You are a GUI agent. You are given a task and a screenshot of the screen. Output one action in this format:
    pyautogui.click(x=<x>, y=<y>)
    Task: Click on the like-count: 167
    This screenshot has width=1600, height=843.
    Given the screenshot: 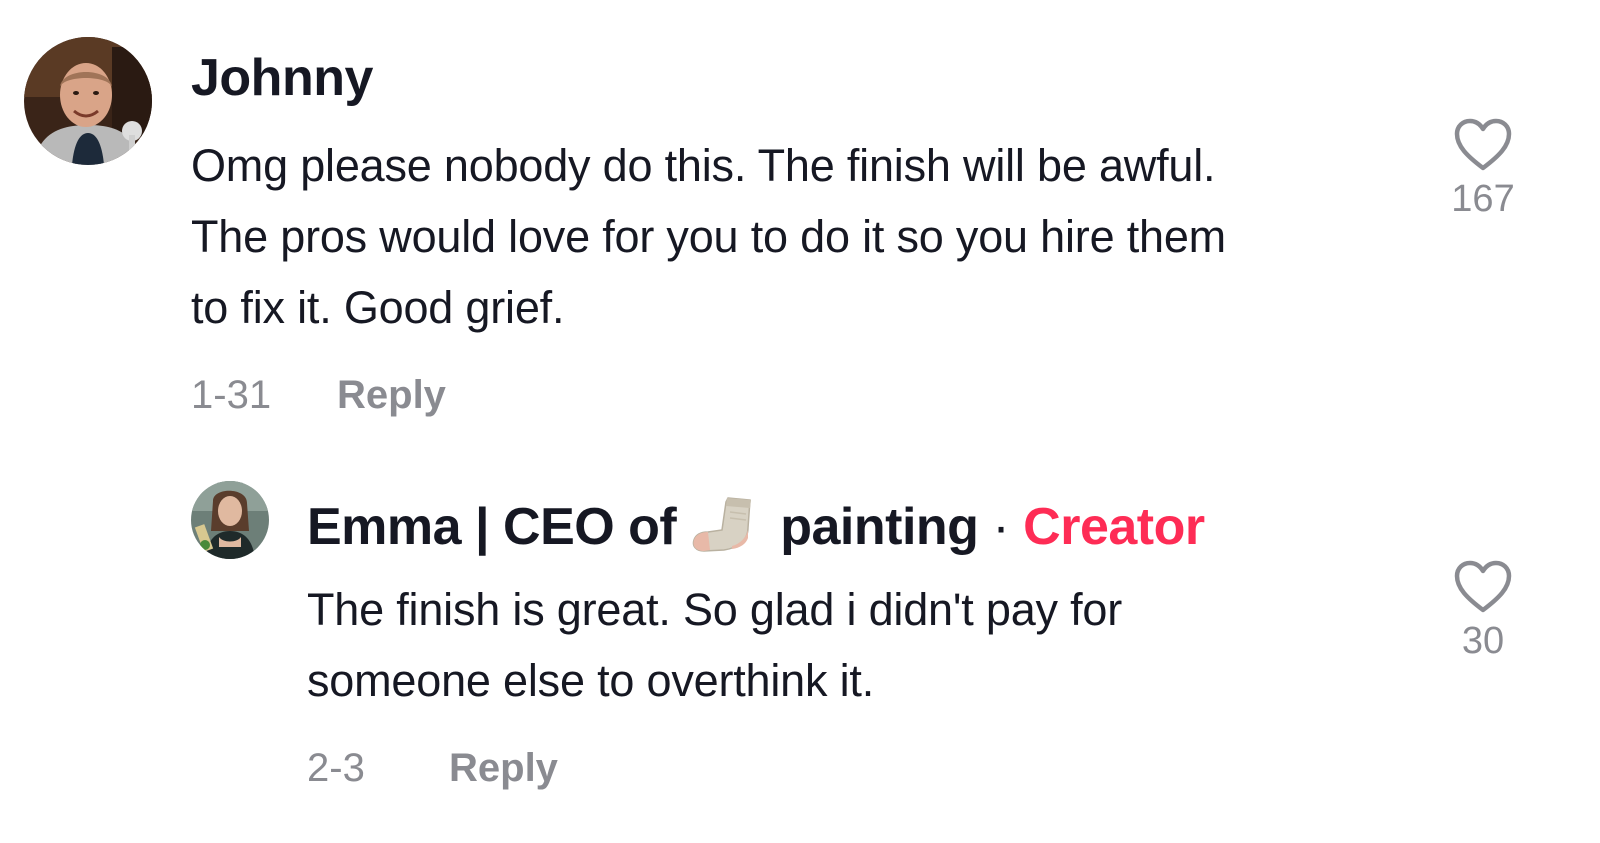 What is the action you would take?
    pyautogui.click(x=1483, y=199)
    